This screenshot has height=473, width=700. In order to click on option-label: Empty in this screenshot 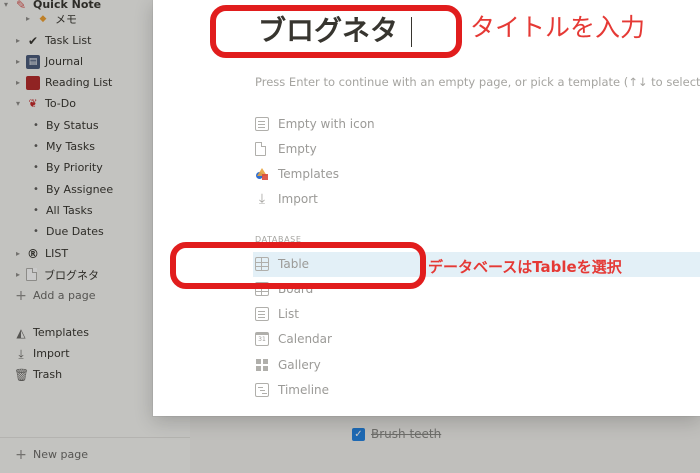, I will do `click(297, 149)`.